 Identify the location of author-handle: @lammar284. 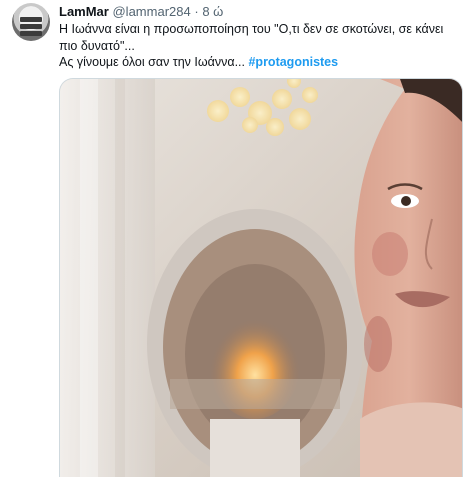
(151, 11).